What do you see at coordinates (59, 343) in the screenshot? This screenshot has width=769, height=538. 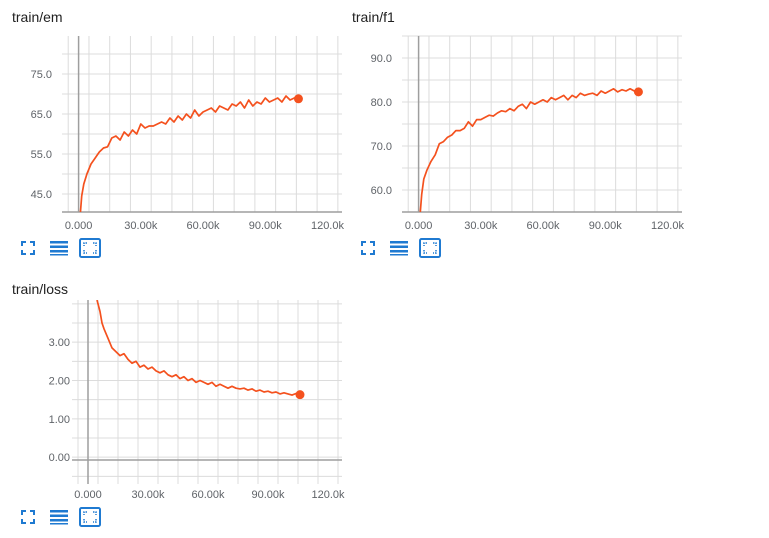 I see `y-tick-label: 3.00` at bounding box center [59, 343].